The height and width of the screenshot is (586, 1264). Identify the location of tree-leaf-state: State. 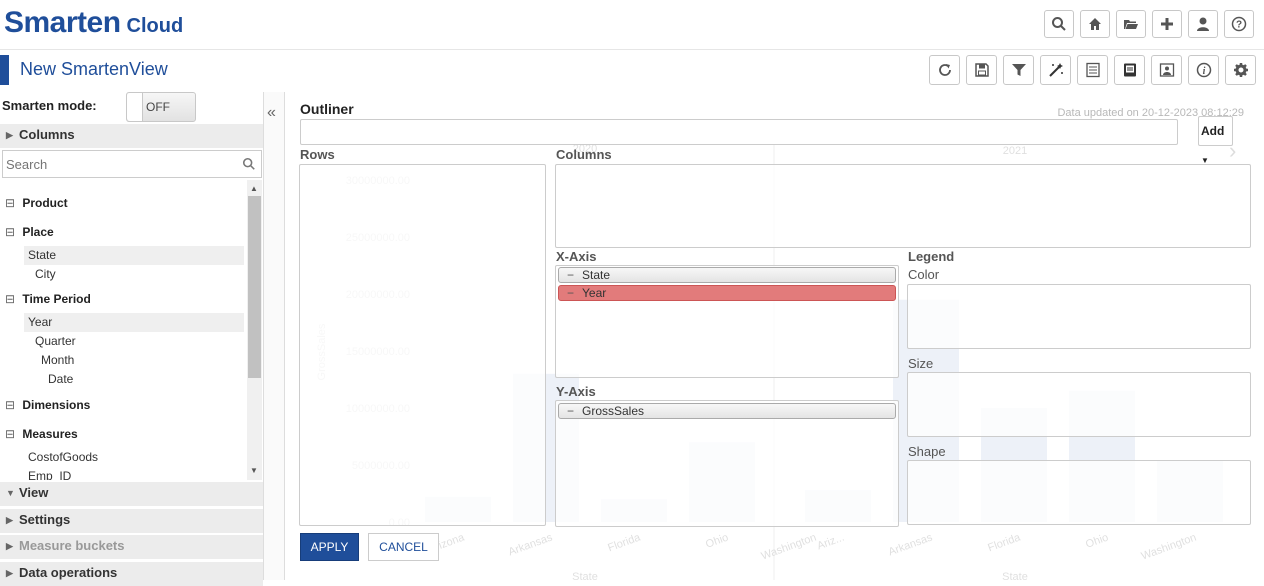
(134, 255).